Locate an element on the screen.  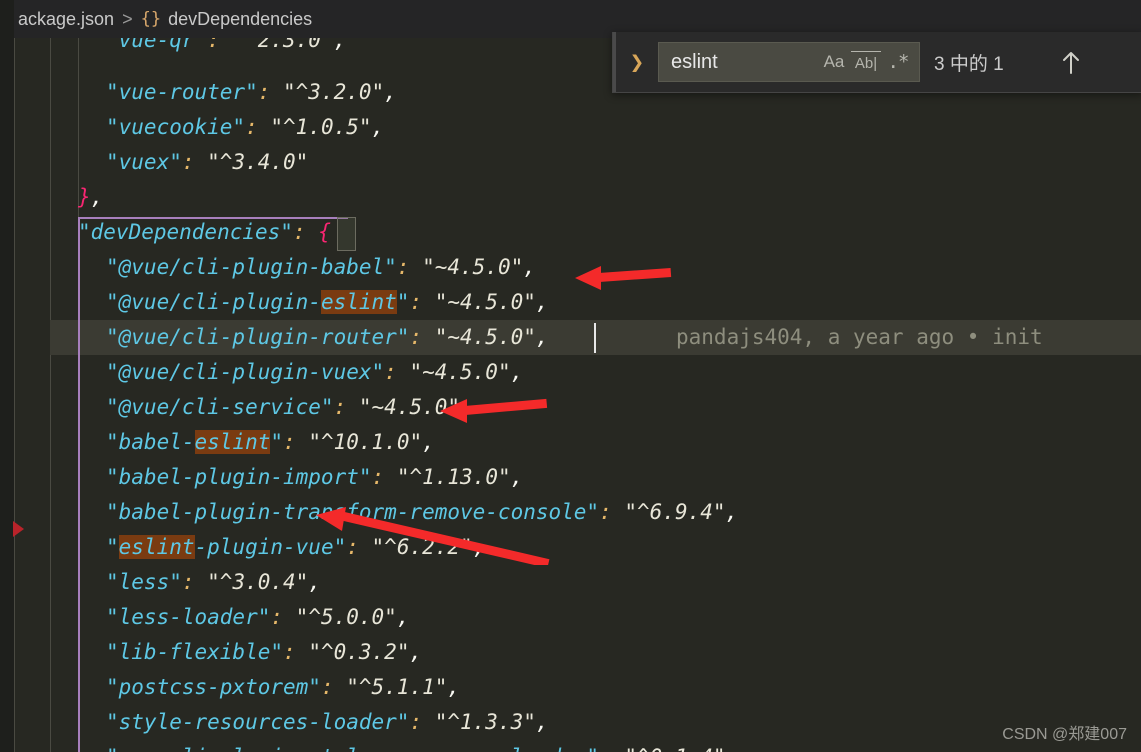
code-token: "vuex" is located at coordinates (144, 162).